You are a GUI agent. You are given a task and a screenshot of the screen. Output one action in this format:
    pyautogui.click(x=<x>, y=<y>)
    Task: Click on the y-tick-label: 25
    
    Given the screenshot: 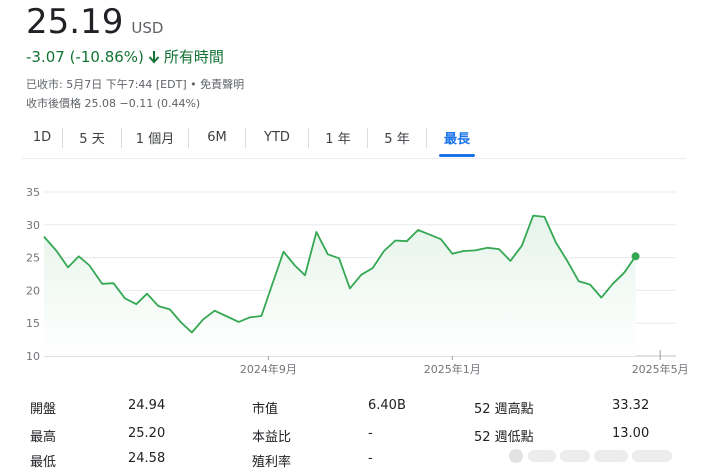 What is the action you would take?
    pyautogui.click(x=33, y=258)
    